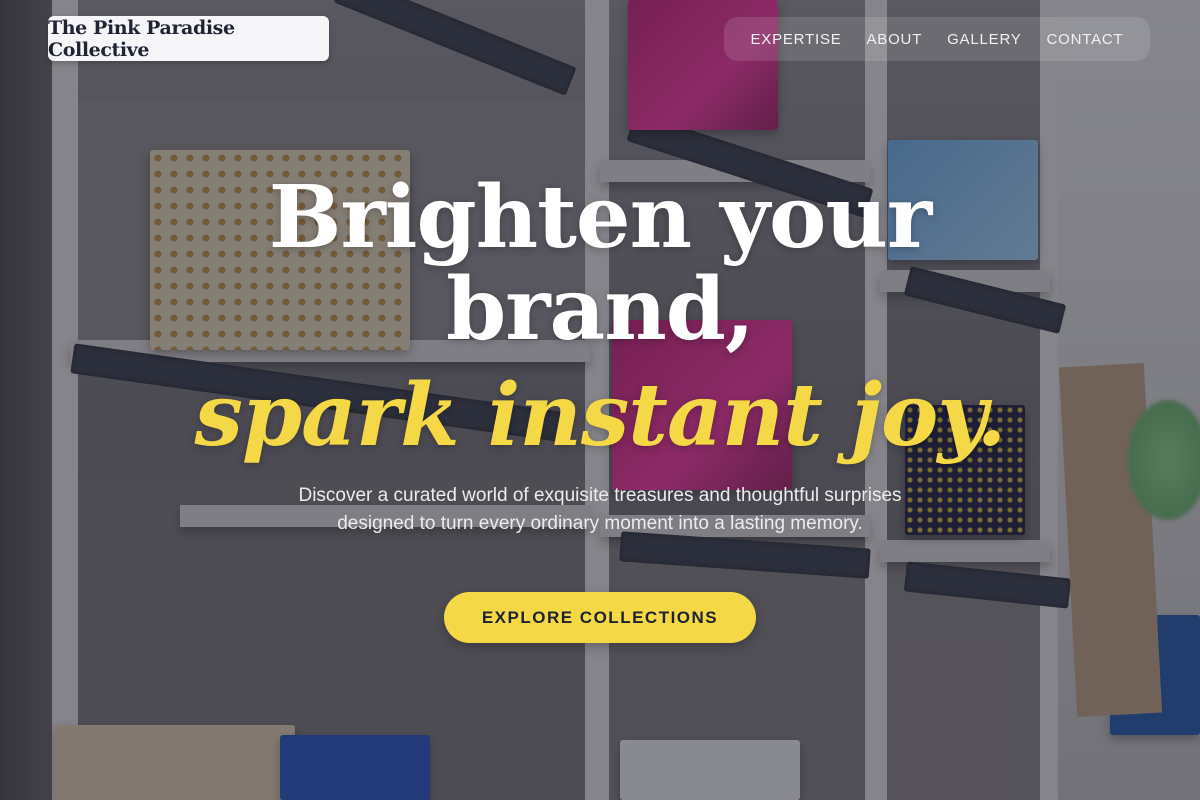  I want to click on explore-collections-button: EXPLORE COLLECTIONS, so click(600, 617).